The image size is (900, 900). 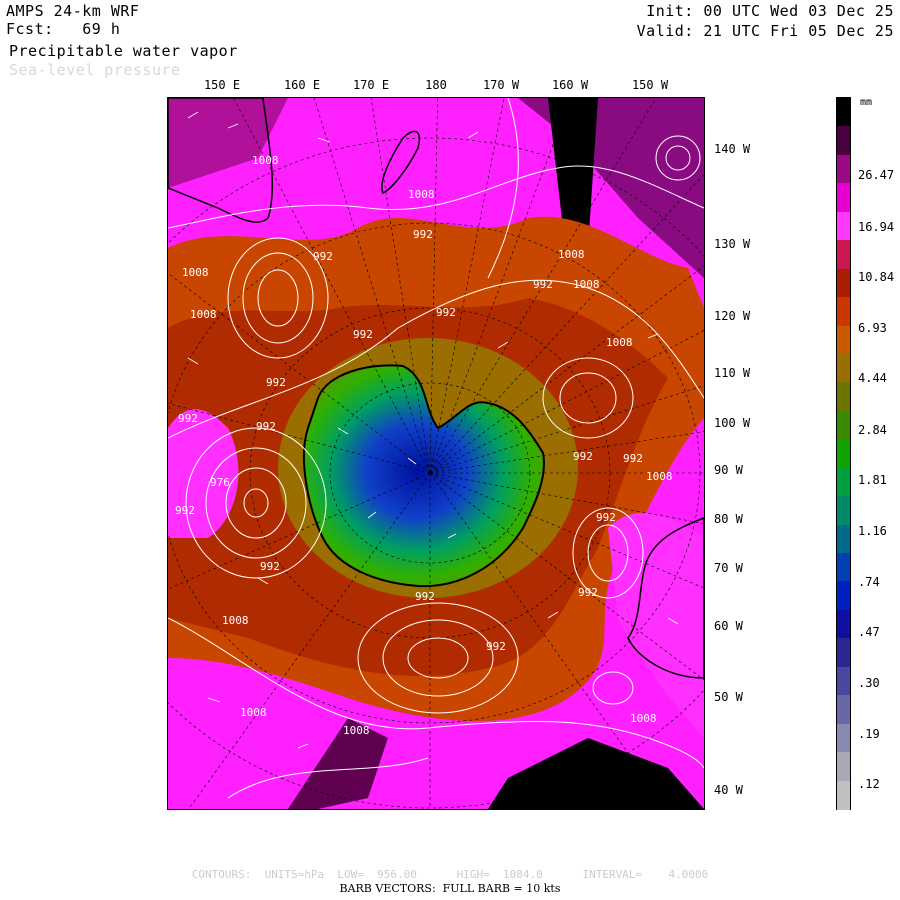 I want to click on lat-label: 60 W, so click(x=728, y=626).